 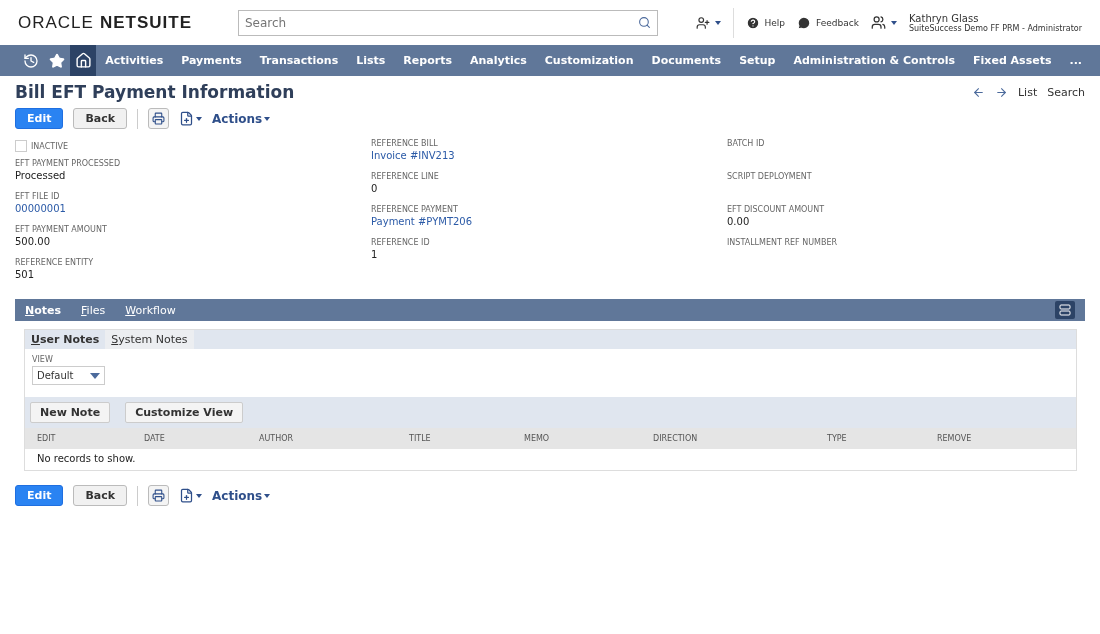 What do you see at coordinates (549, 155) in the screenshot?
I see `field-link: Invoice #INV213` at bounding box center [549, 155].